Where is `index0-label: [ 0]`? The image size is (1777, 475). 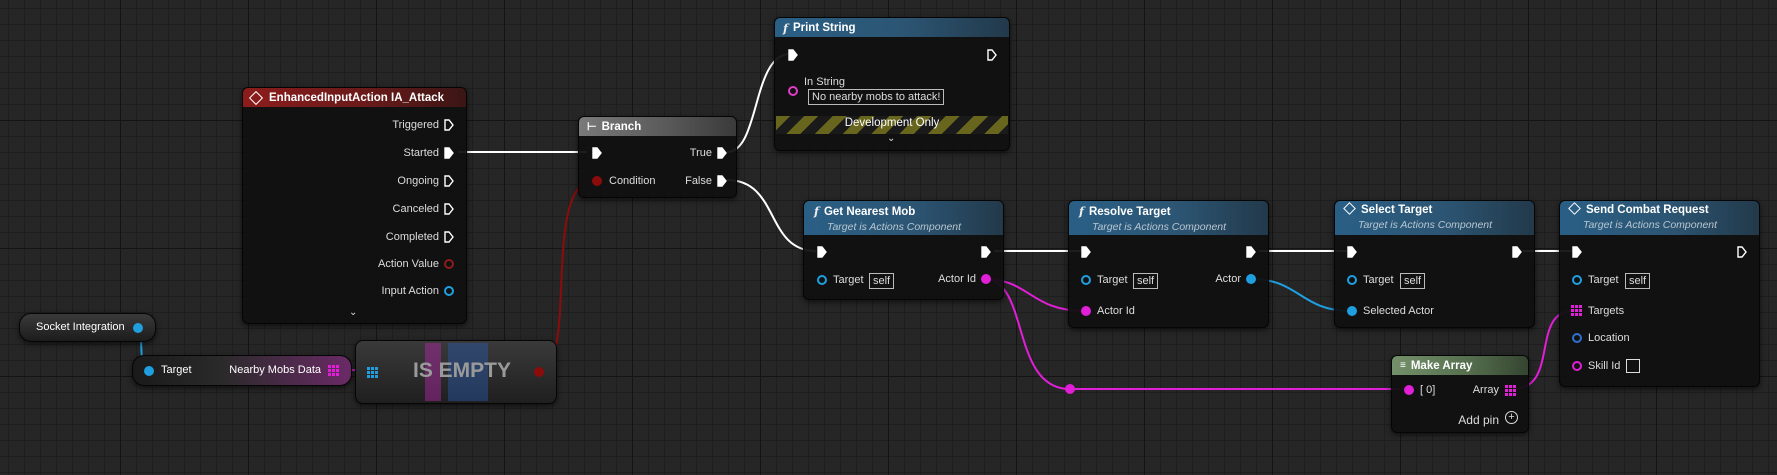 index0-label: [ 0] is located at coordinates (1428, 390).